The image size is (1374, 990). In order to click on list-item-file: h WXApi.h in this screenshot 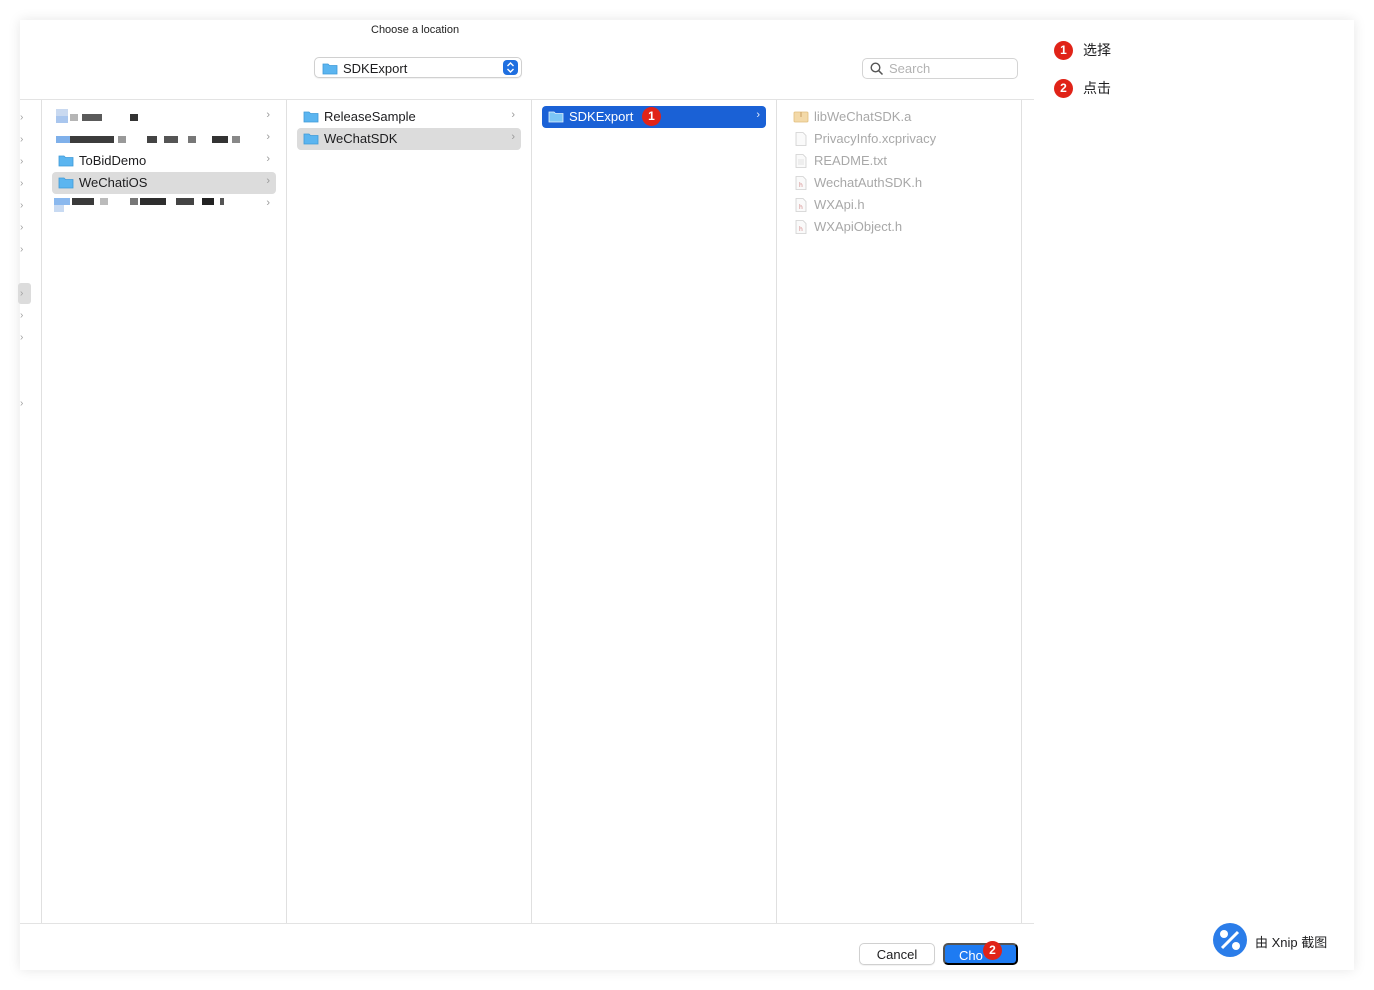, I will do `click(899, 205)`.